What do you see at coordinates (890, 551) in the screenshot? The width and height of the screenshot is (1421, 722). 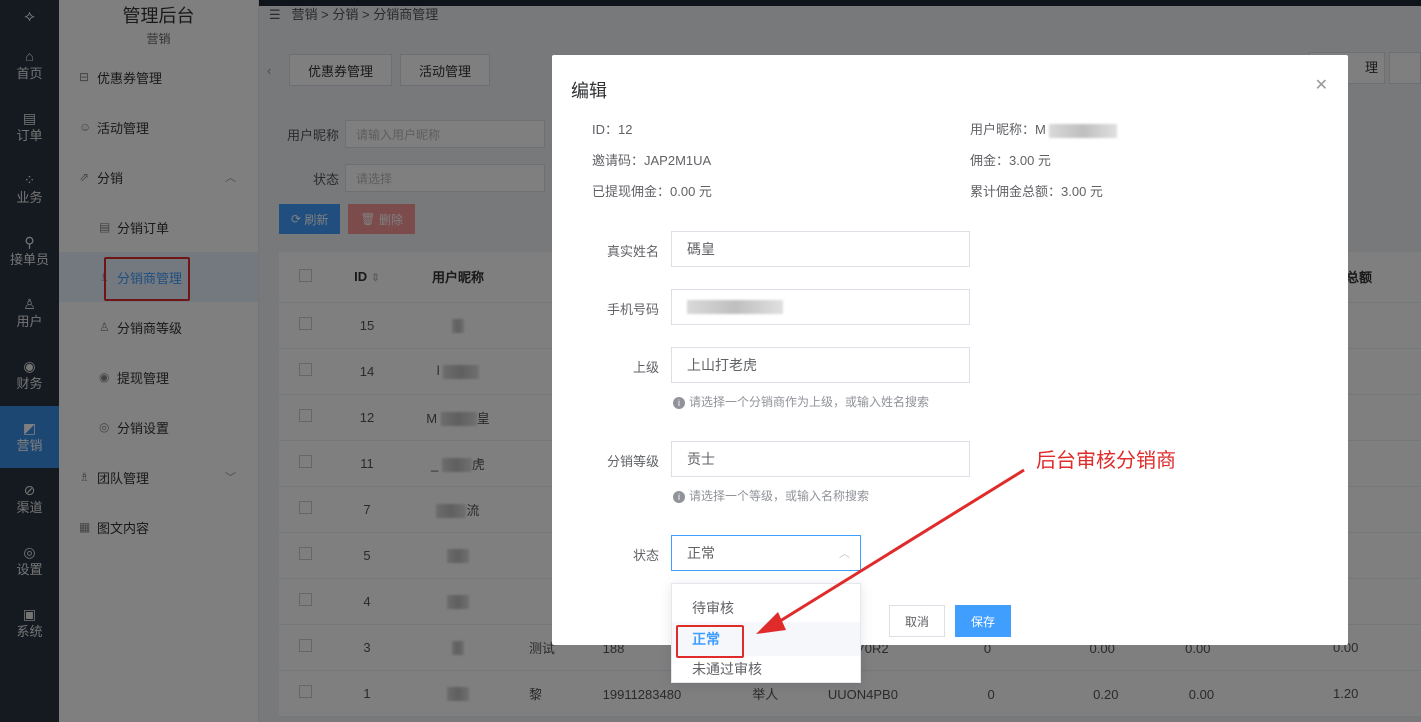 I see `annotation-arrow` at bounding box center [890, 551].